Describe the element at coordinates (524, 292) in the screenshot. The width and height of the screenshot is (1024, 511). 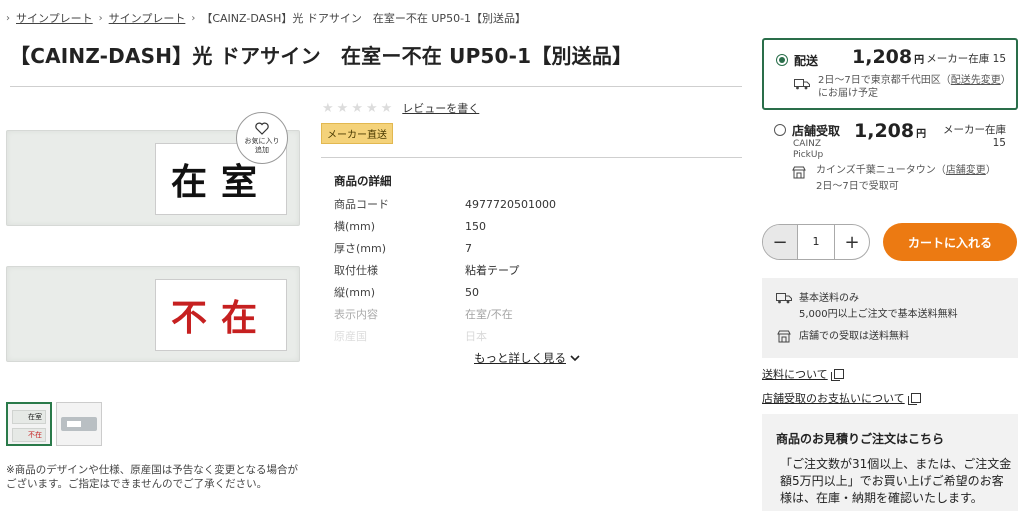
I see `spec-row: 縦(mm) 50` at that location.